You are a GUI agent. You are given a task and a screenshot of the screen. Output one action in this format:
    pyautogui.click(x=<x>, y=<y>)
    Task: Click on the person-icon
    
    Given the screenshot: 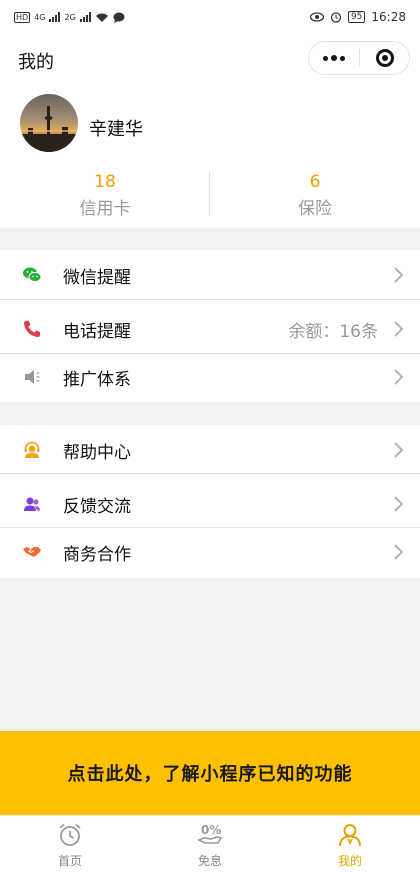 What is the action you would take?
    pyautogui.click(x=350, y=835)
    